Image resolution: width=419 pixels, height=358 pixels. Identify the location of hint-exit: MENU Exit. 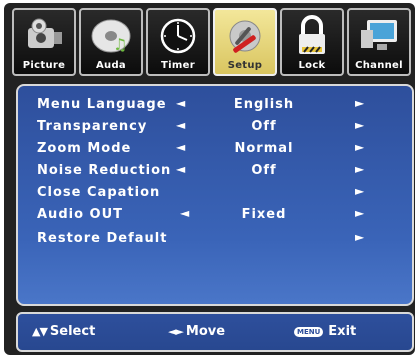
(325, 331).